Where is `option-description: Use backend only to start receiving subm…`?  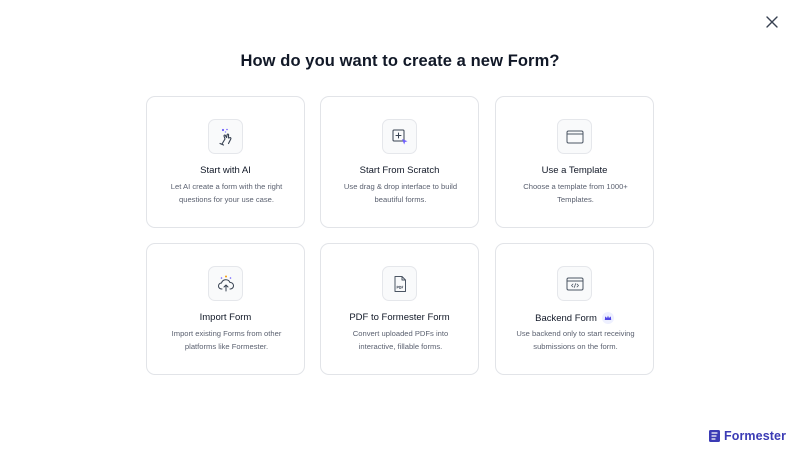 option-description: Use backend only to start receiving subm… is located at coordinates (575, 340).